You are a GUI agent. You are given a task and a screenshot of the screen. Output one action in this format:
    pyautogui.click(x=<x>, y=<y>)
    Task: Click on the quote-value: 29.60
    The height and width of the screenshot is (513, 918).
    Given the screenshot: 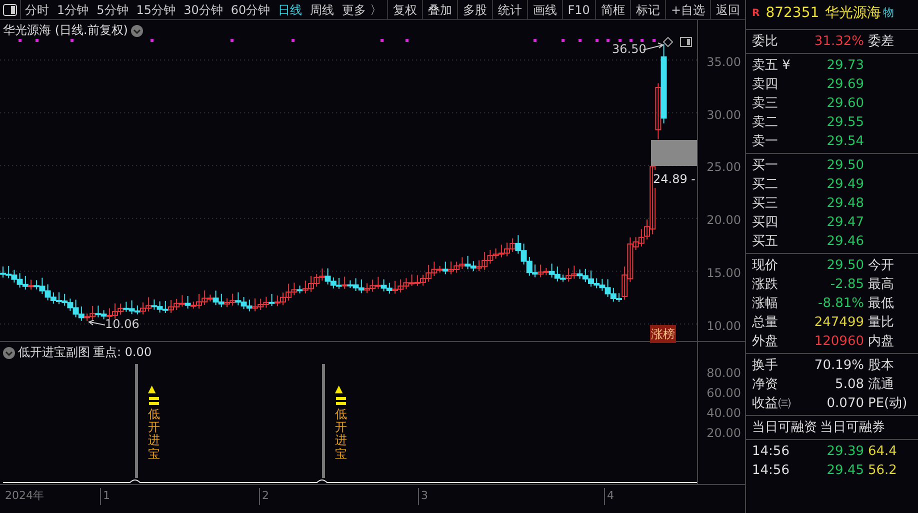 What is the action you would take?
    pyautogui.click(x=845, y=103)
    